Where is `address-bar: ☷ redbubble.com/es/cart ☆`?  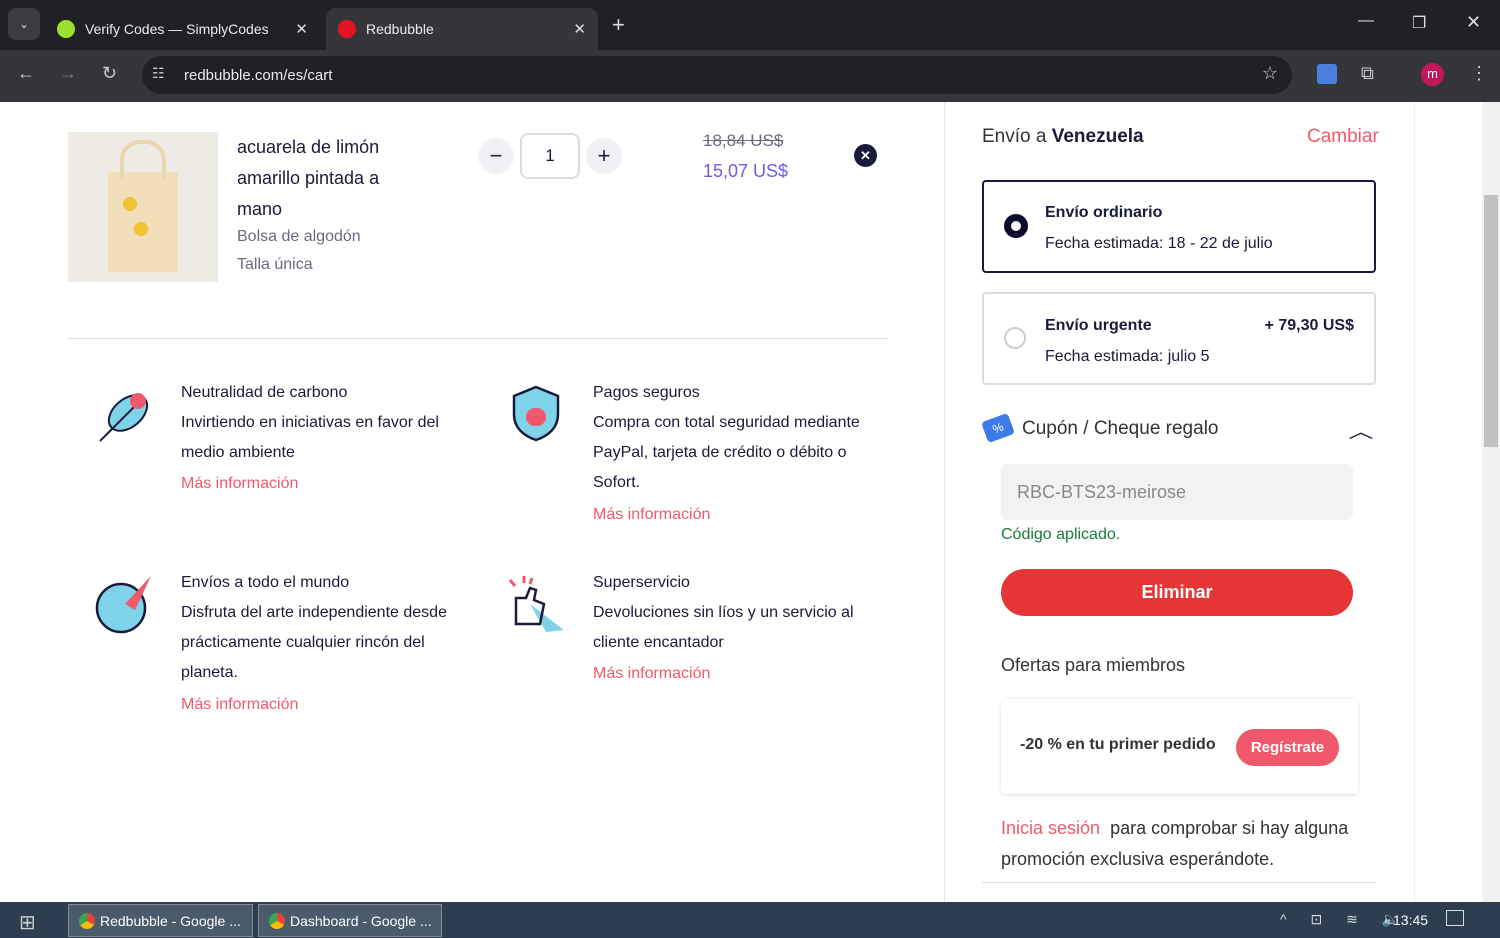 address-bar: ☷ redbubble.com/es/cart ☆ is located at coordinates (717, 75).